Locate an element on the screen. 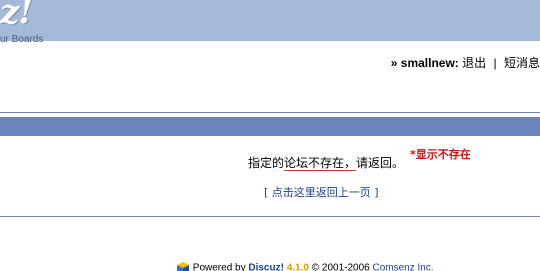  discuz-link: Discuz! is located at coordinates (266, 267).